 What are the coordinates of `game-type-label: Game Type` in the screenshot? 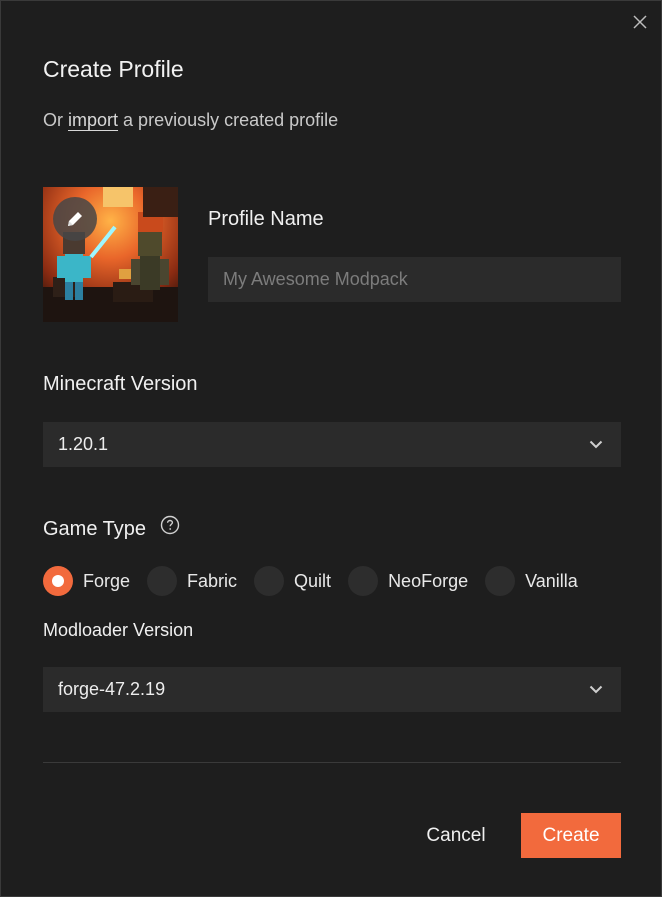 It's located at (111, 528).